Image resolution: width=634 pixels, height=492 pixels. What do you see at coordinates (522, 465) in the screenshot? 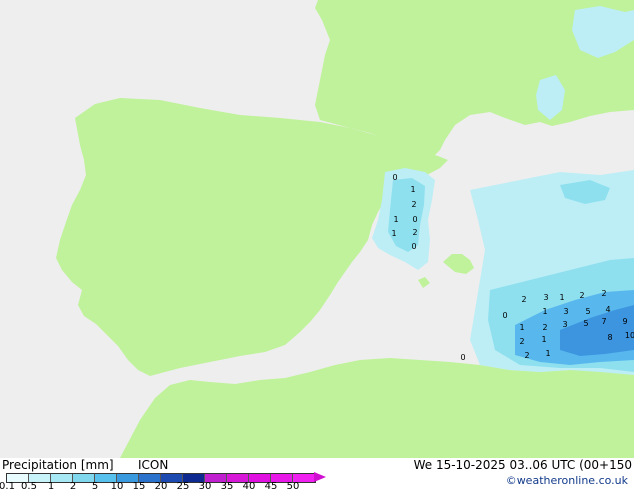
I see `valid-time: We 15-10-2025 03..06 UTC (00+150` at bounding box center [522, 465].